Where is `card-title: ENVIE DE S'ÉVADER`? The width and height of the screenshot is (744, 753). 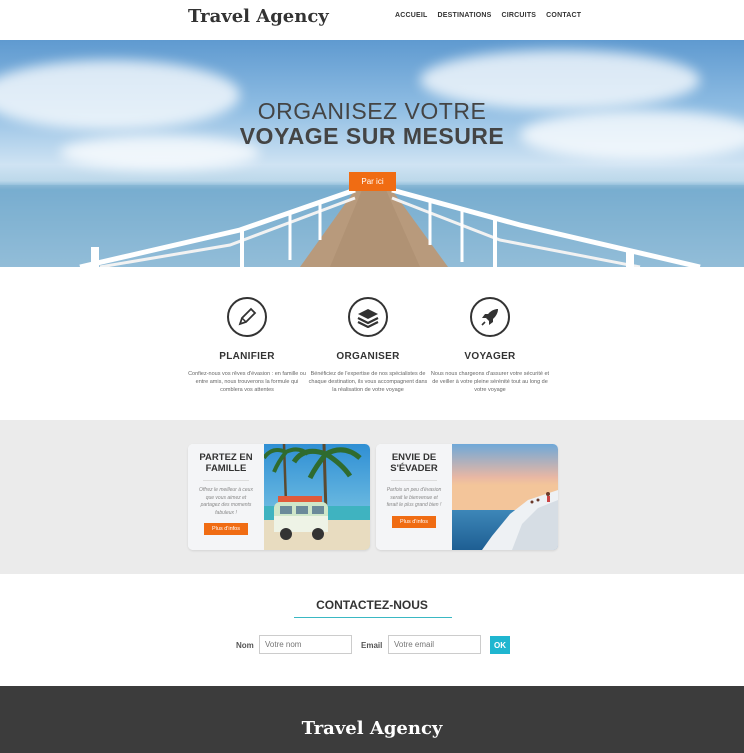 card-title: ENVIE DE S'ÉVADER is located at coordinates (414, 463).